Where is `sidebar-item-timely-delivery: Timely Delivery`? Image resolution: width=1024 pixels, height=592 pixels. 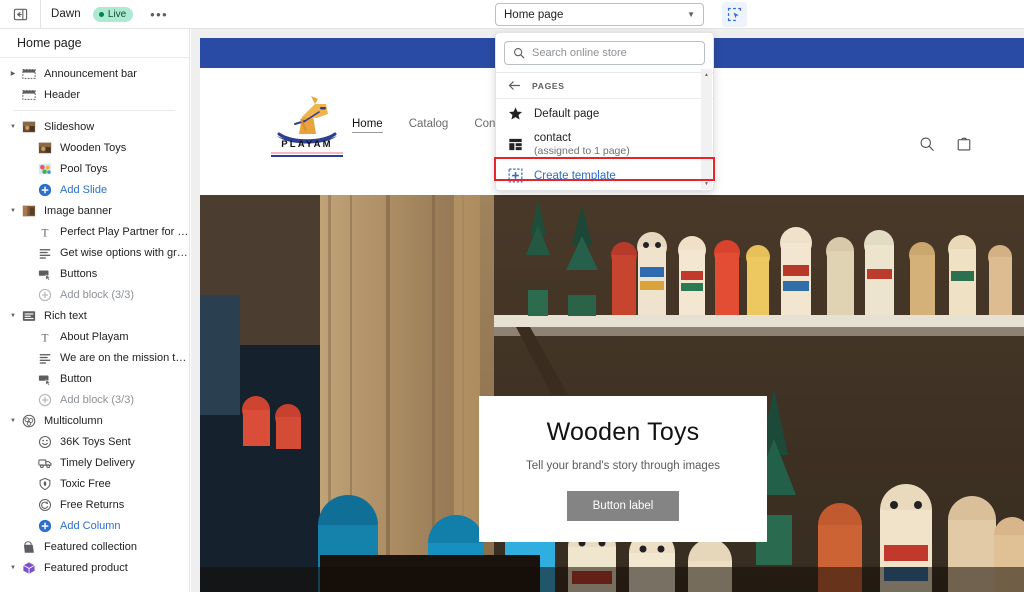 sidebar-item-timely-delivery: Timely Delivery is located at coordinates (94, 462).